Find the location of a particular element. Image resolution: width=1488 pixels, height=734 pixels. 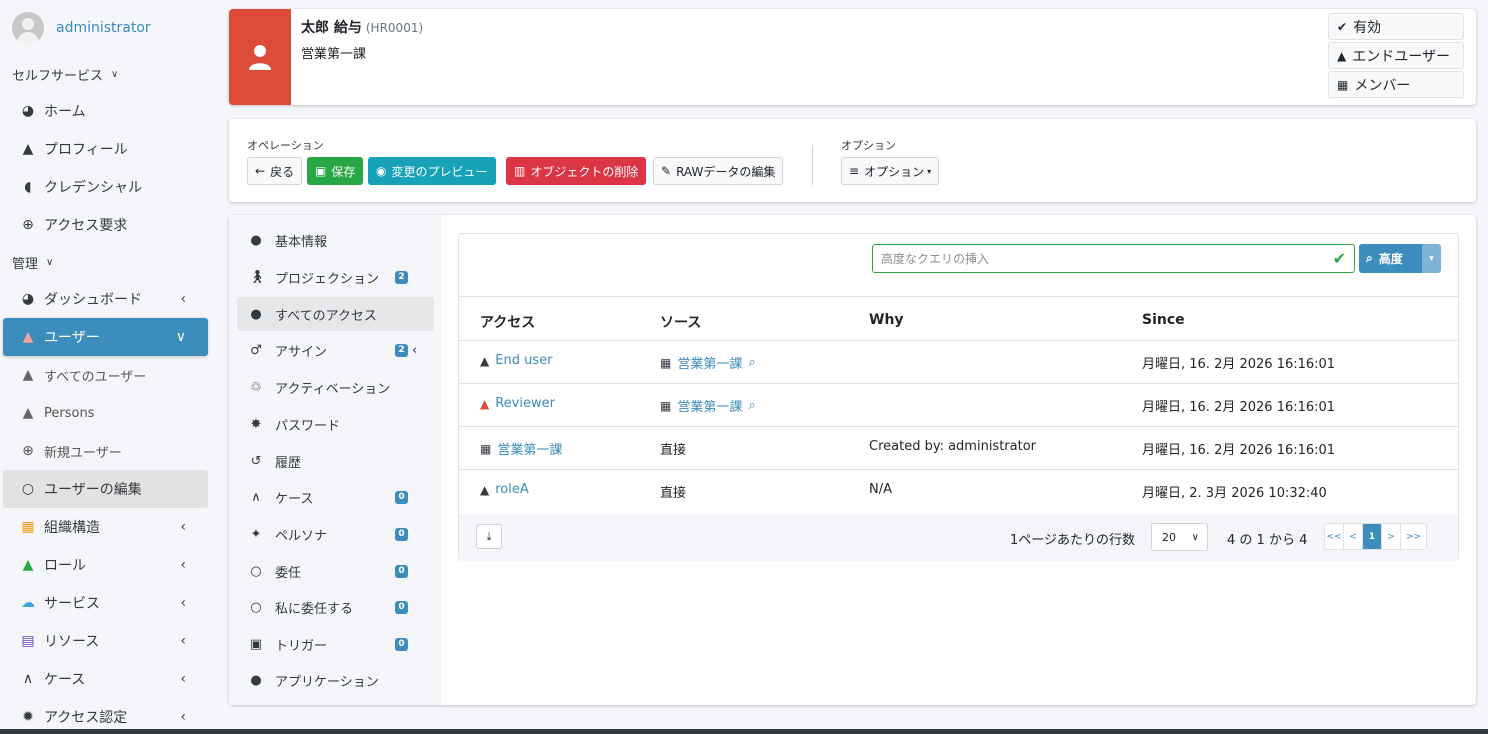

avatar is located at coordinates (28, 28).